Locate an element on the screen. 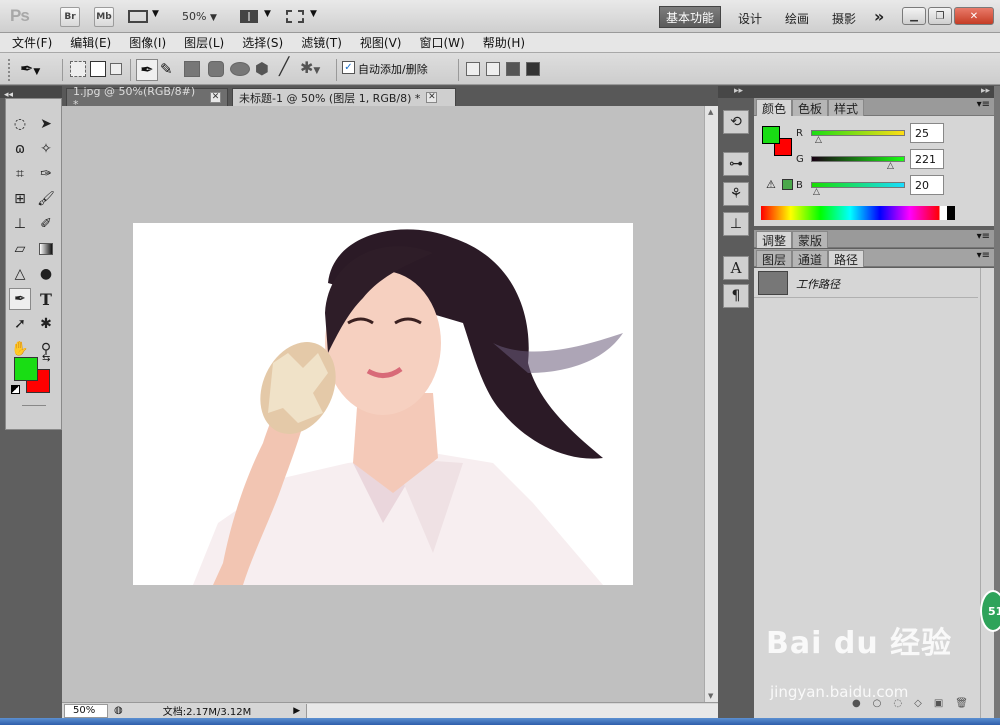 This screenshot has height=725, width=1000. foreground-color-box is located at coordinates (771, 135).